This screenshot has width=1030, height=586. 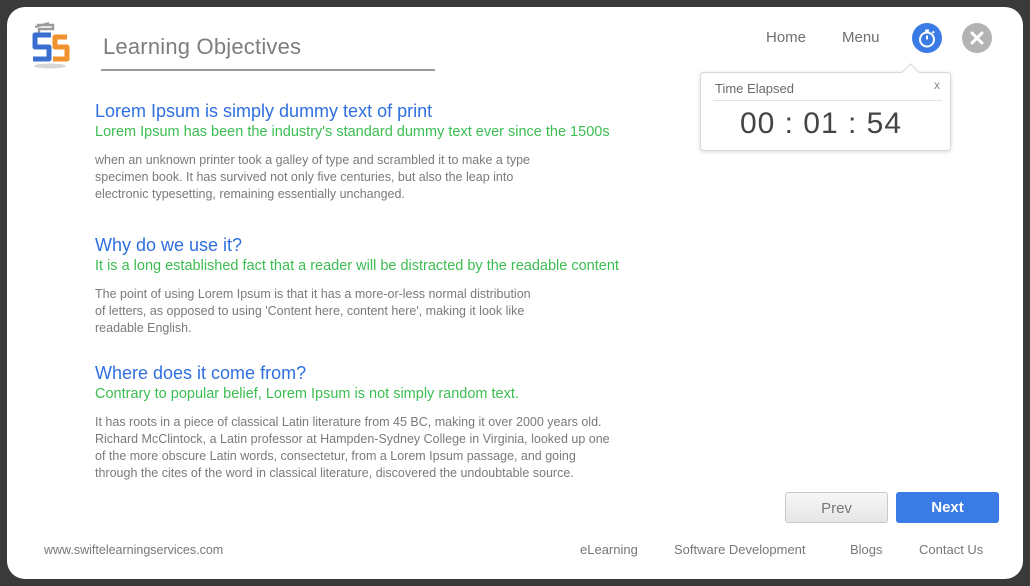 What do you see at coordinates (951, 549) in the screenshot?
I see `footer-link-contact-us: Contact Us` at bounding box center [951, 549].